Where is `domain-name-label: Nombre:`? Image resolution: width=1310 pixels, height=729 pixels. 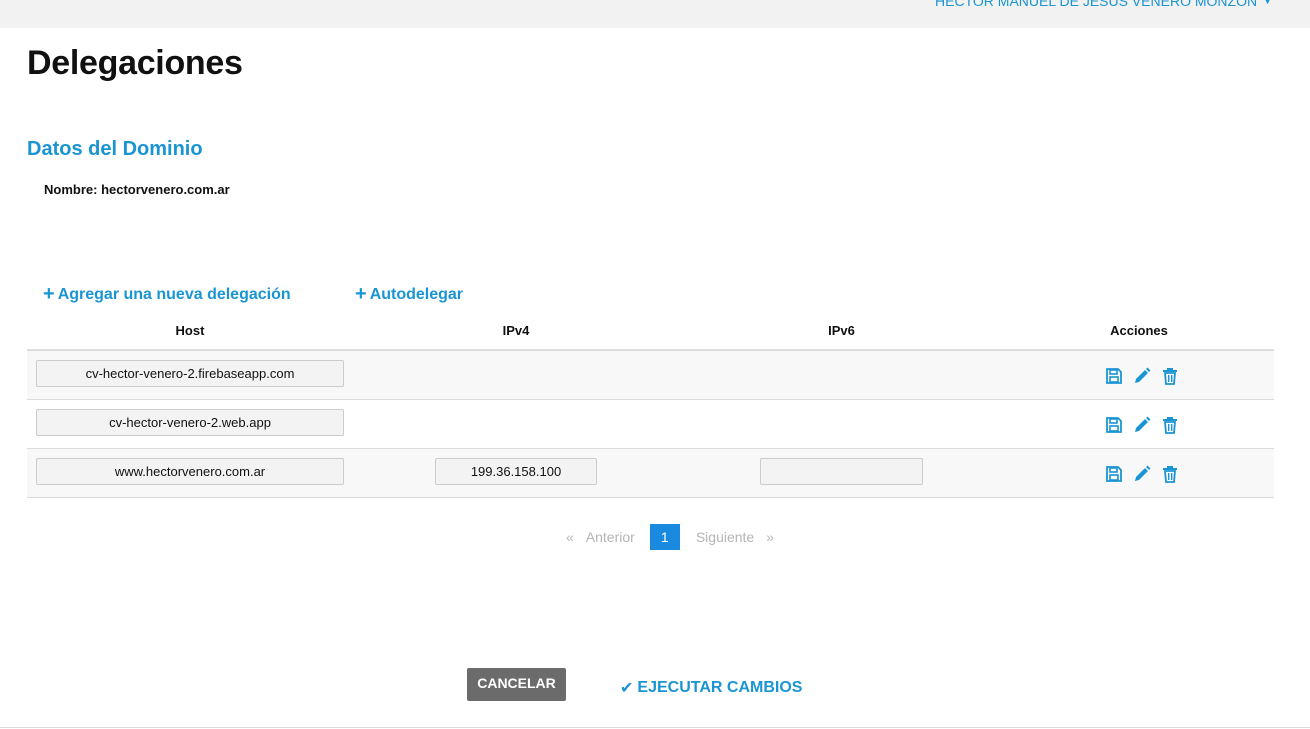
domain-name-label: Nombre: is located at coordinates (71, 189).